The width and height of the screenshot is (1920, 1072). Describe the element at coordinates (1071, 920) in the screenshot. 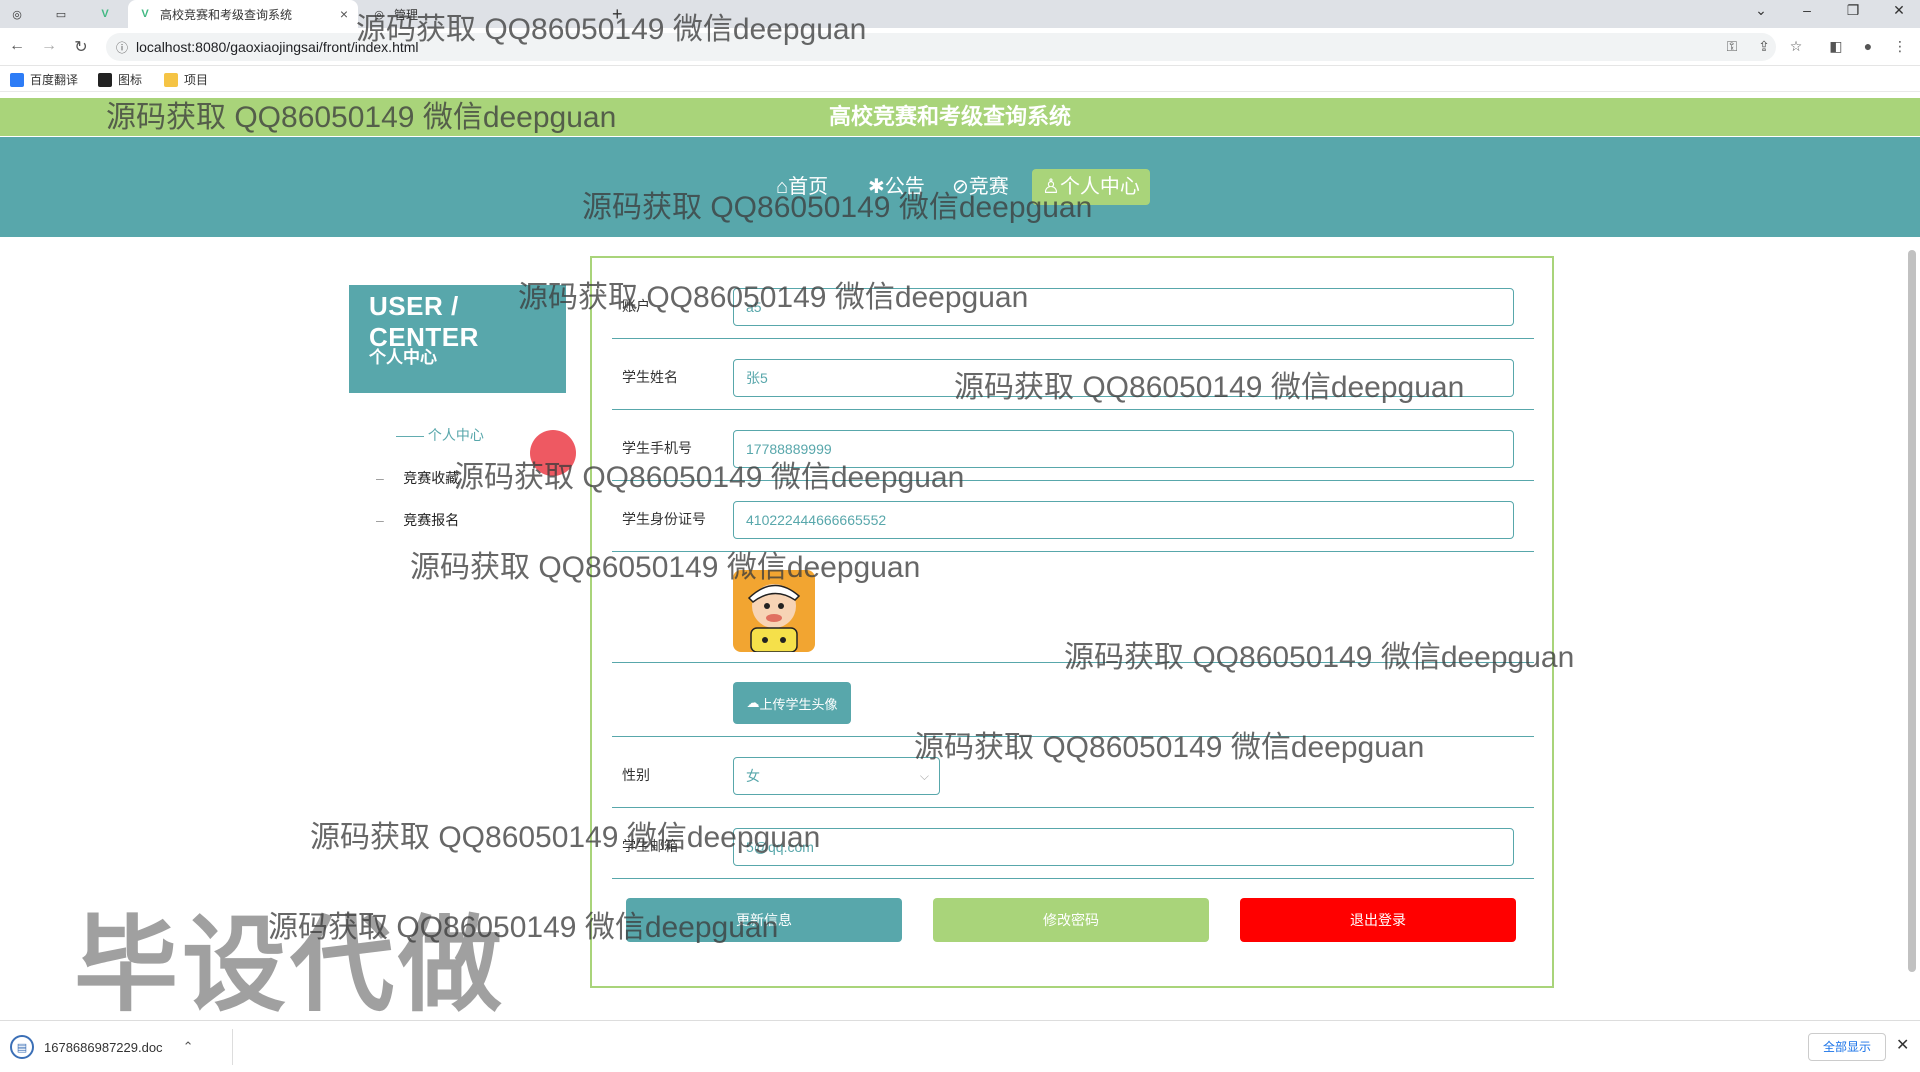

I see `change-password-button: 修改密码` at that location.